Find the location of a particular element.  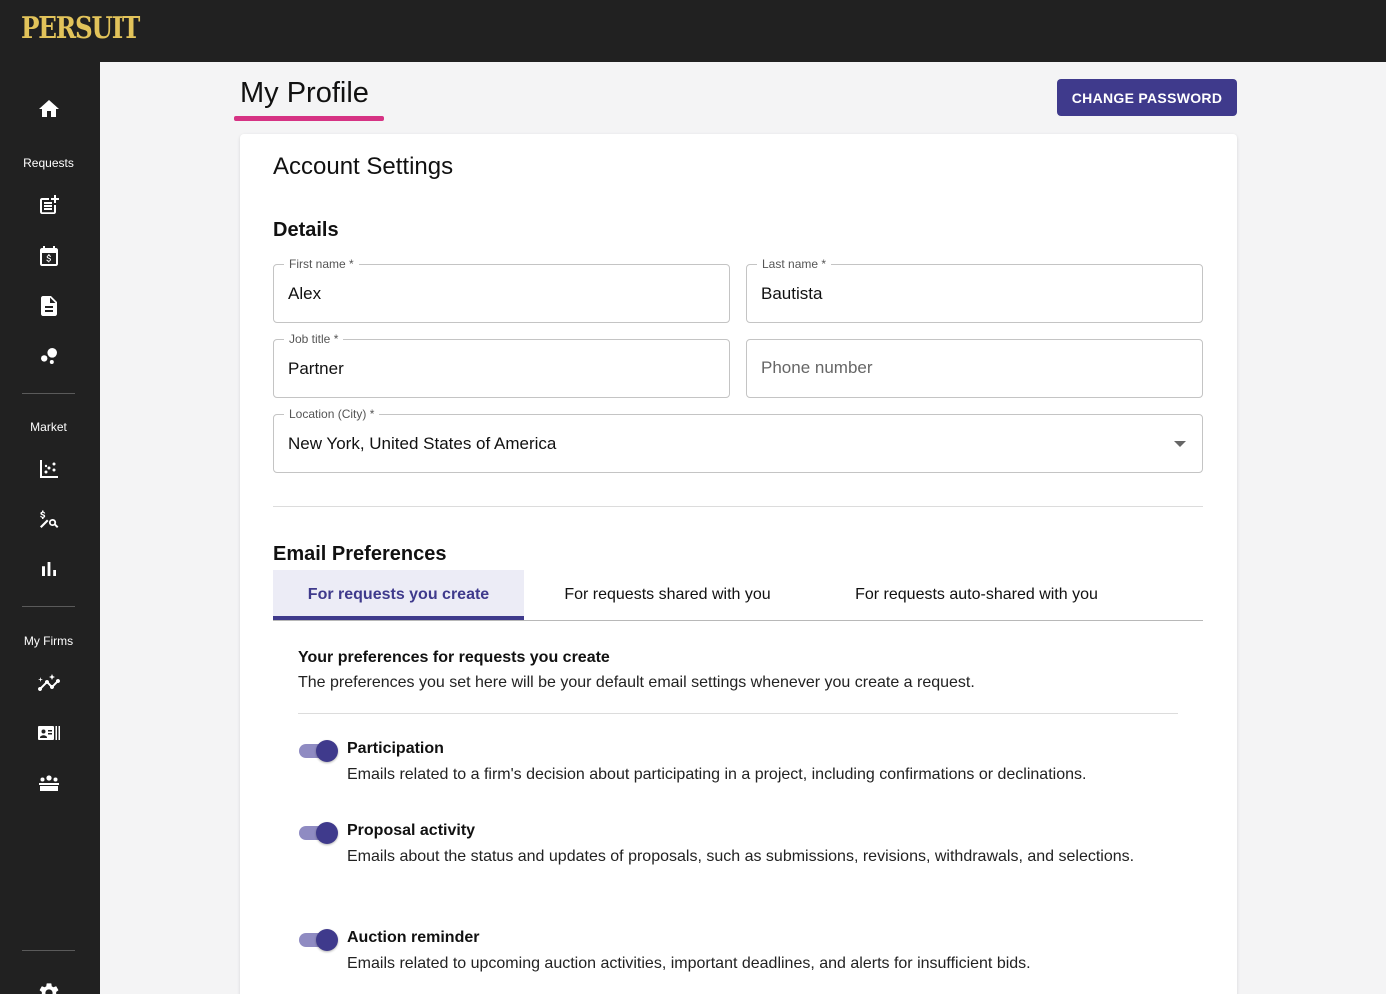

participation-toggle is located at coordinates (319, 751).